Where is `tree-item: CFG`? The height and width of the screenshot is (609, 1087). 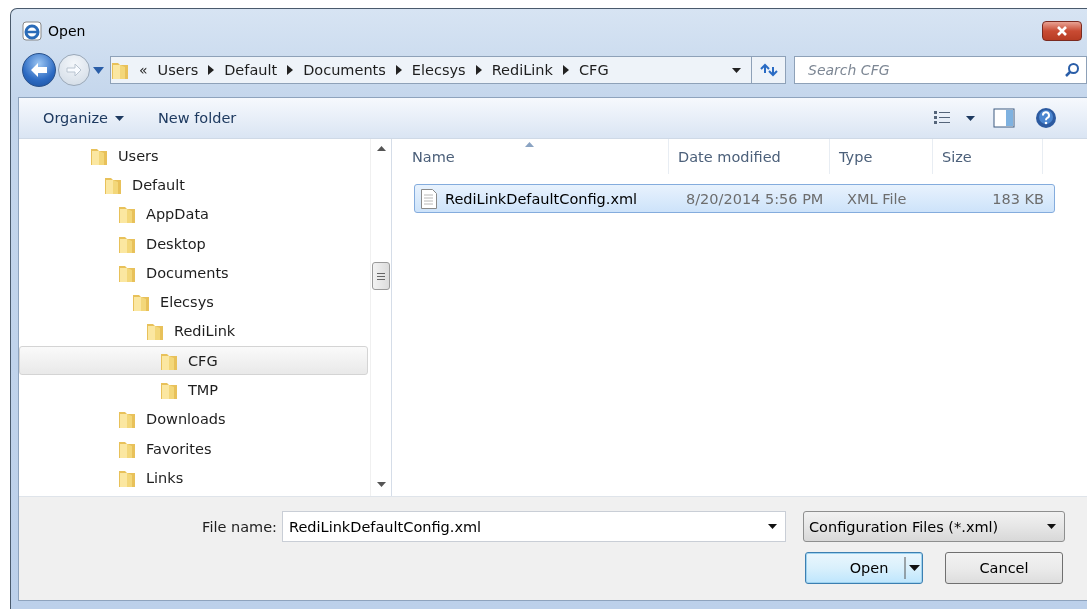
tree-item: CFG is located at coordinates (193, 361).